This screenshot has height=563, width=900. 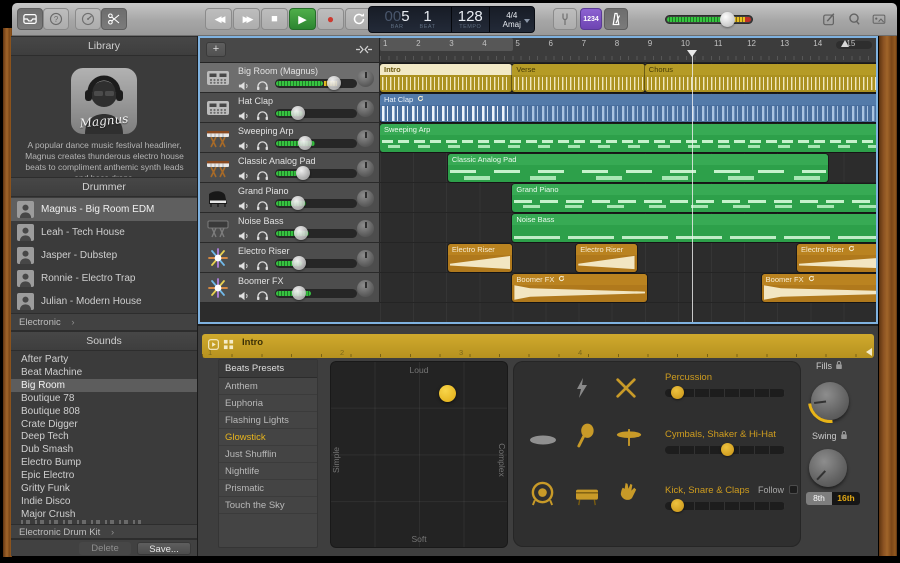 I want to click on sounds-item-after-party: After Party, so click(x=104, y=359).